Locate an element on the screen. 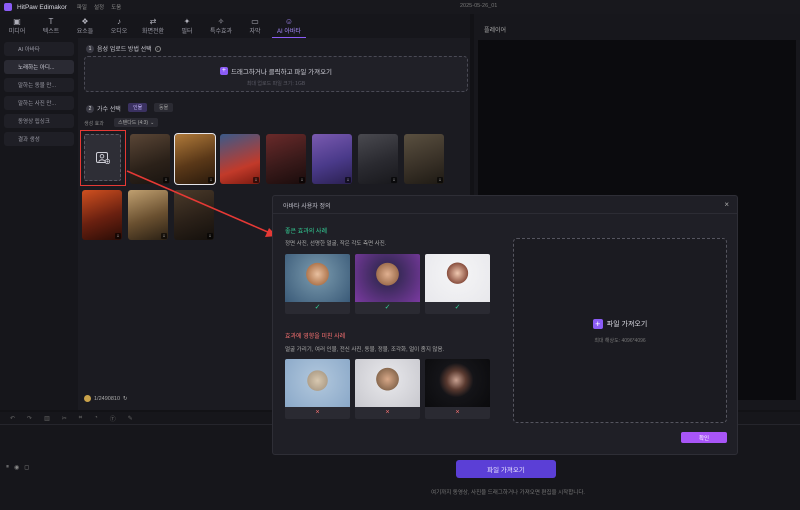  credit-count: 1/2490810 is located at coordinates (107, 398).